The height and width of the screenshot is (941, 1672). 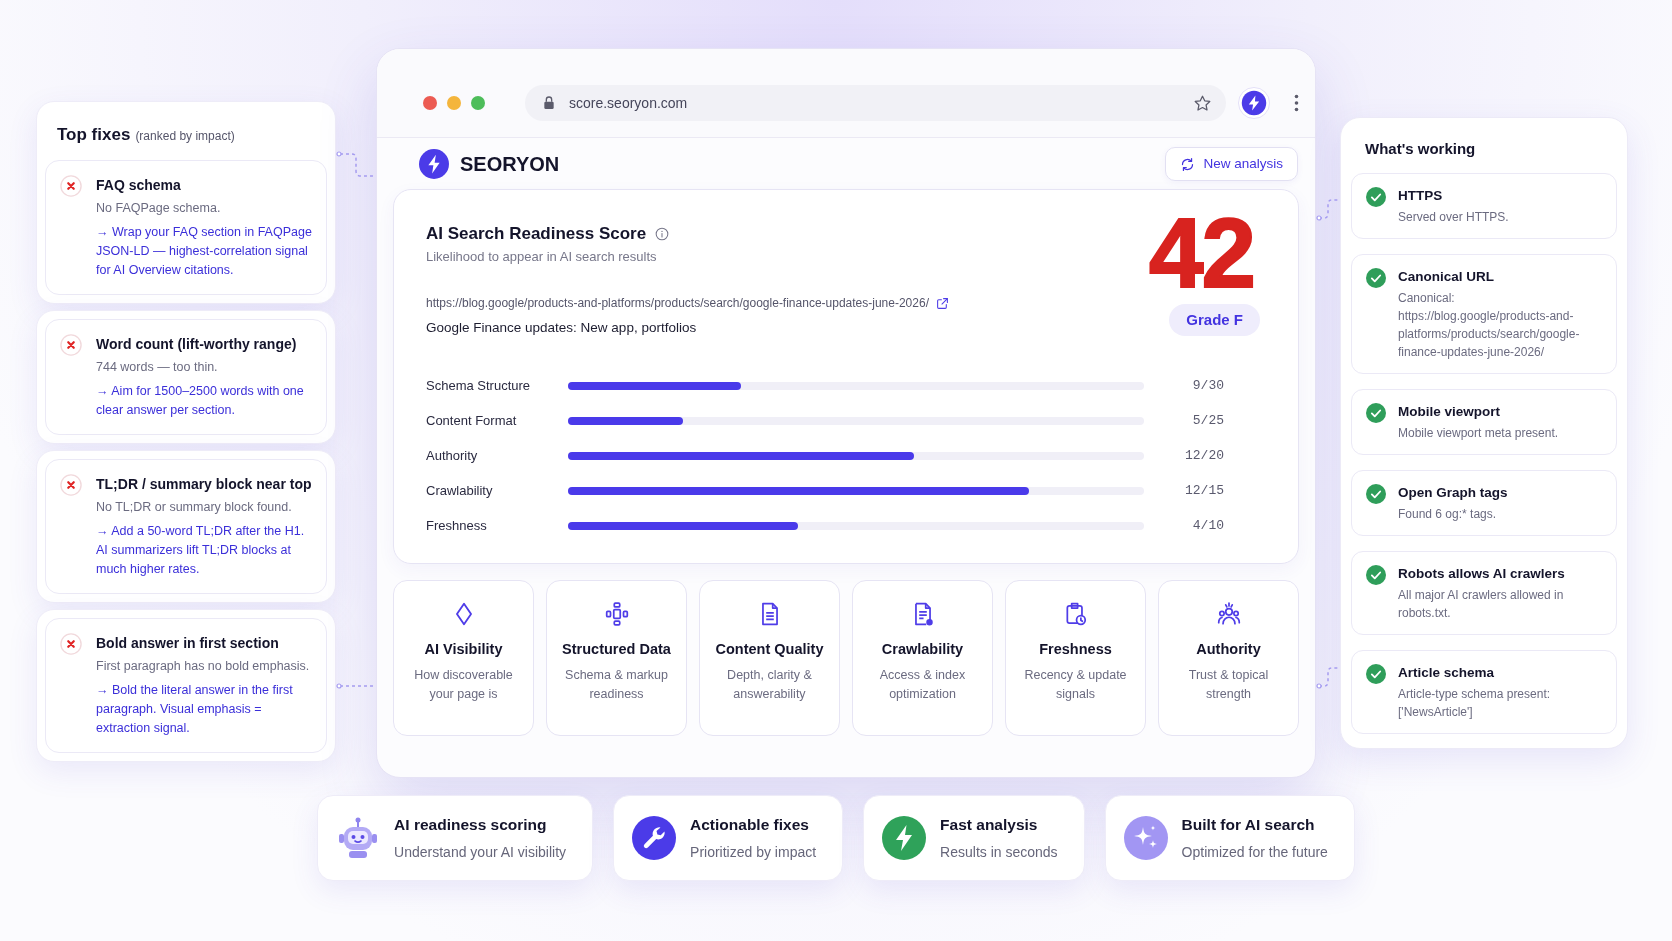 What do you see at coordinates (1207, 385) in the screenshot?
I see `metric-score: 9/30` at bounding box center [1207, 385].